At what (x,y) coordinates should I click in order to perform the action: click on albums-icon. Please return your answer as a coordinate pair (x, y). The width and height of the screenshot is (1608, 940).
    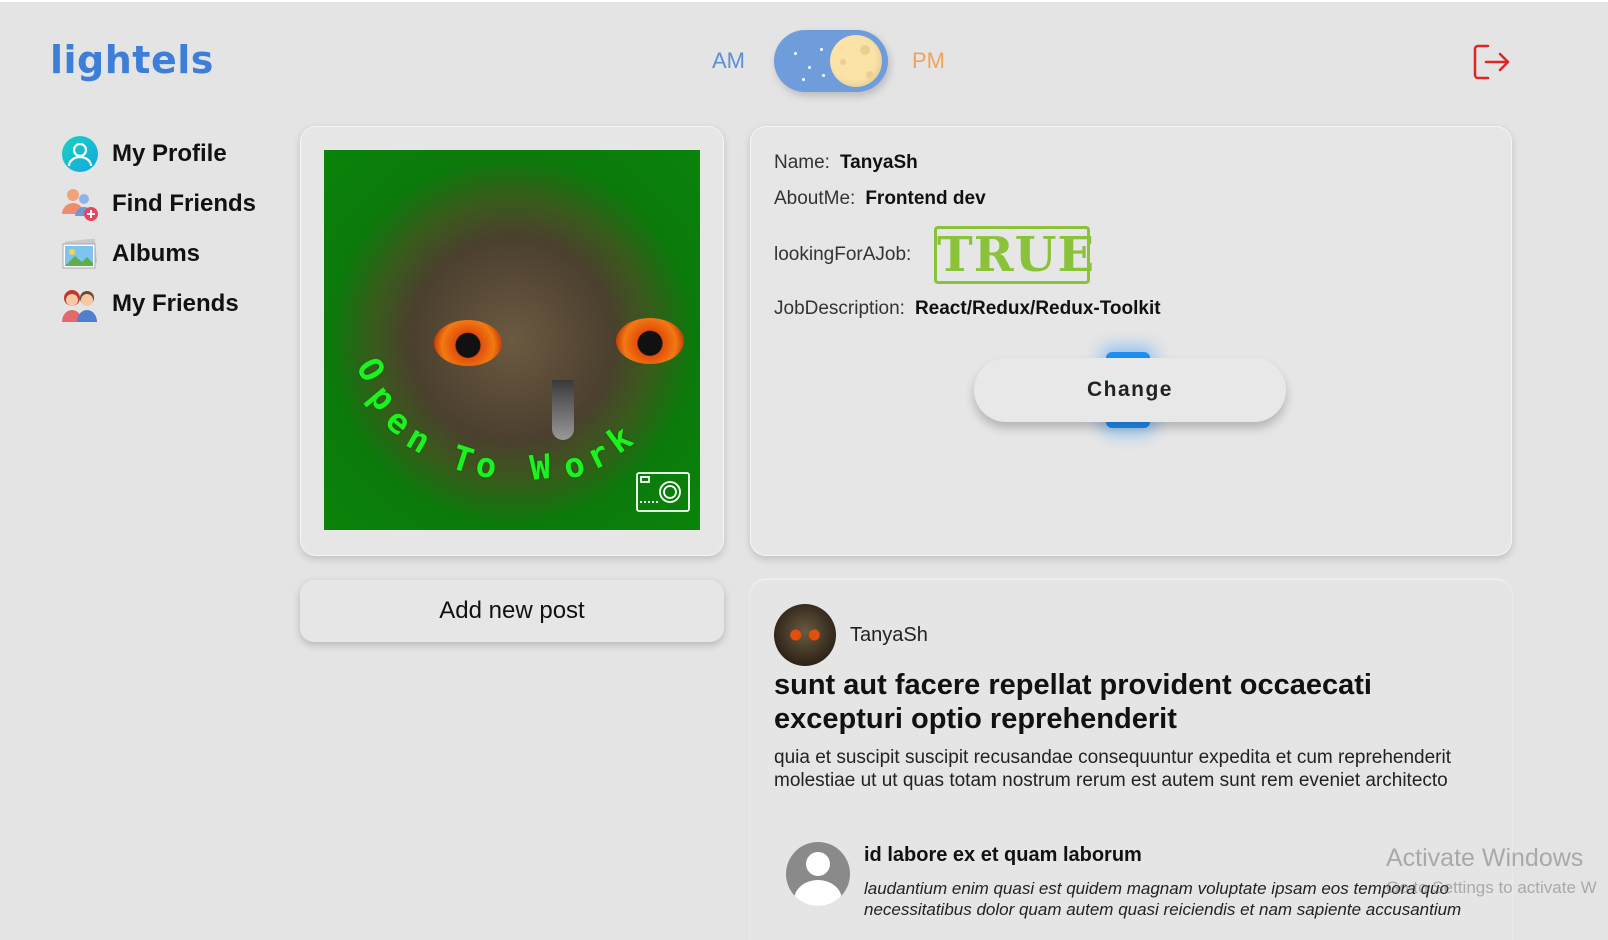
    Looking at the image, I should click on (80, 254).